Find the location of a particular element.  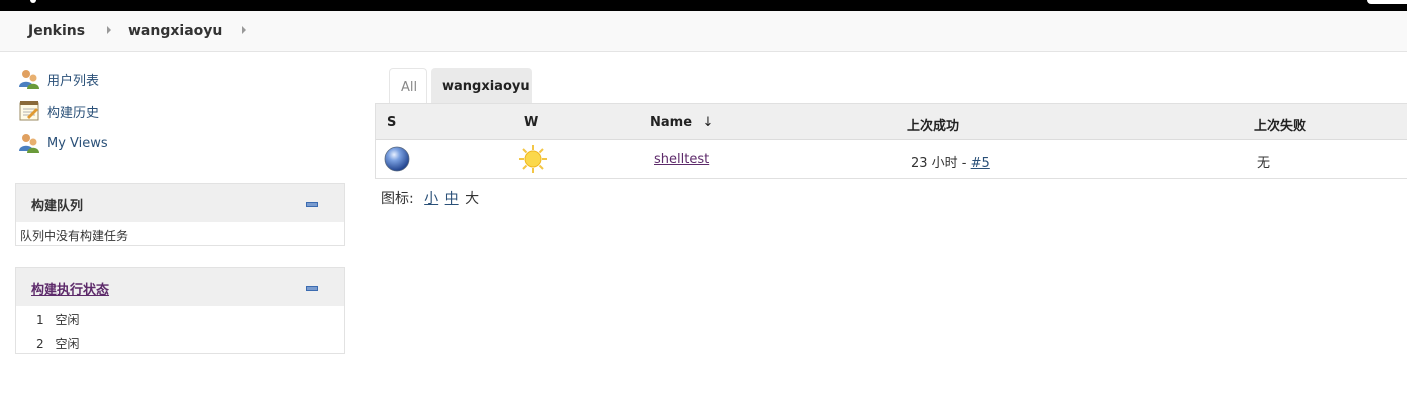

sidebar-item-build-history: 构建历史 is located at coordinates (58, 111).